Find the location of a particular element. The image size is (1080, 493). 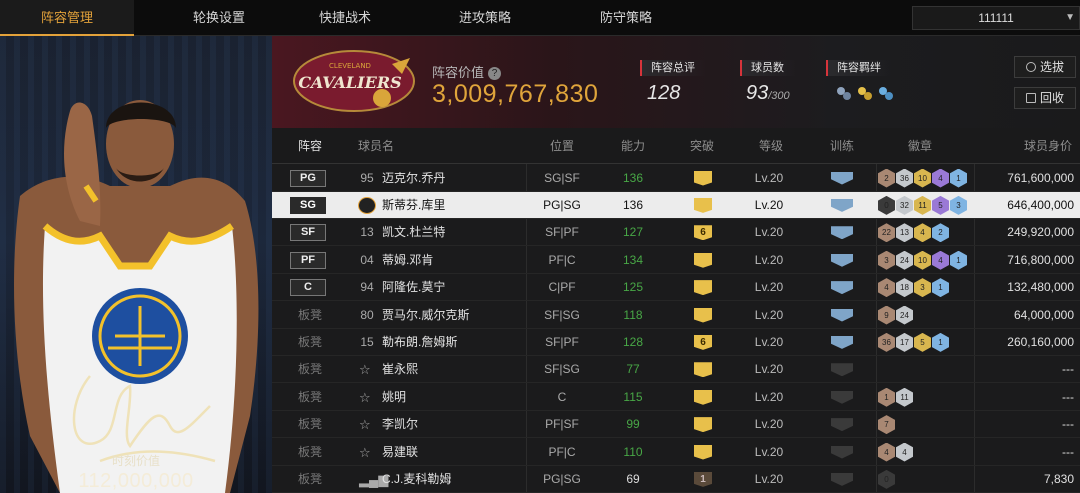

col-level: 等级 is located at coordinates (771, 146).